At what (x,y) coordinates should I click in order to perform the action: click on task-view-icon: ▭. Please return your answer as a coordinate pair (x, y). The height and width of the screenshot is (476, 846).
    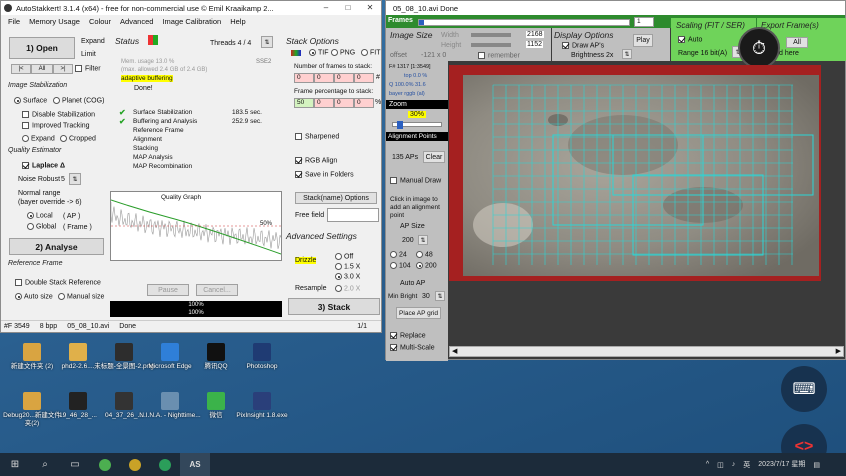
    Looking at the image, I should click on (75, 464).